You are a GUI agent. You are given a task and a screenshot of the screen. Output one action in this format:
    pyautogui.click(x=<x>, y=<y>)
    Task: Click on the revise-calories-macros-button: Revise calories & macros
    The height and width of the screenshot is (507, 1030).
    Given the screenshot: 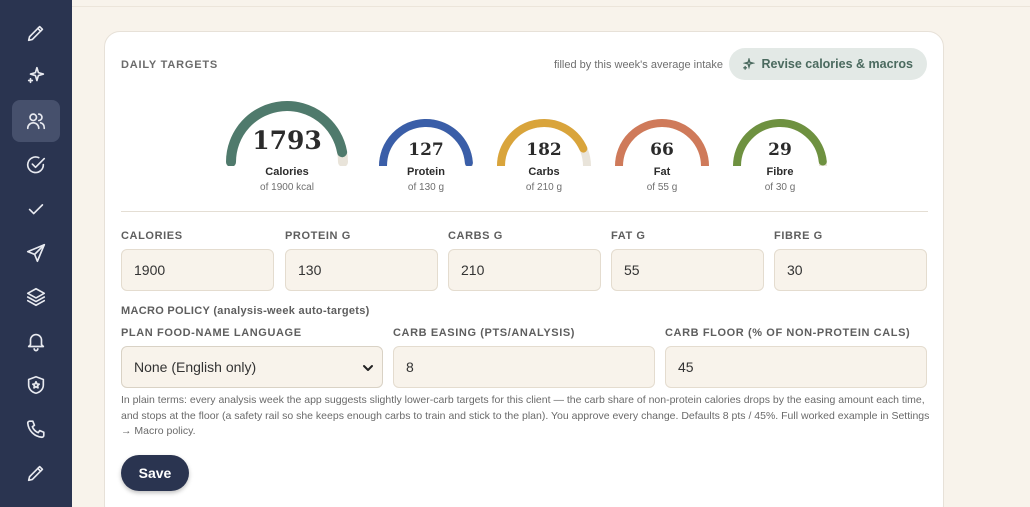 What is the action you would take?
    pyautogui.click(x=827, y=64)
    